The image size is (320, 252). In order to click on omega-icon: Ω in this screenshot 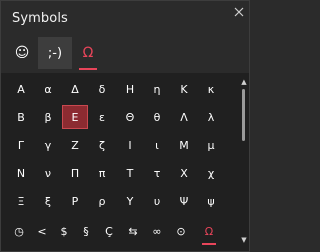, I will do `click(88, 53)`.